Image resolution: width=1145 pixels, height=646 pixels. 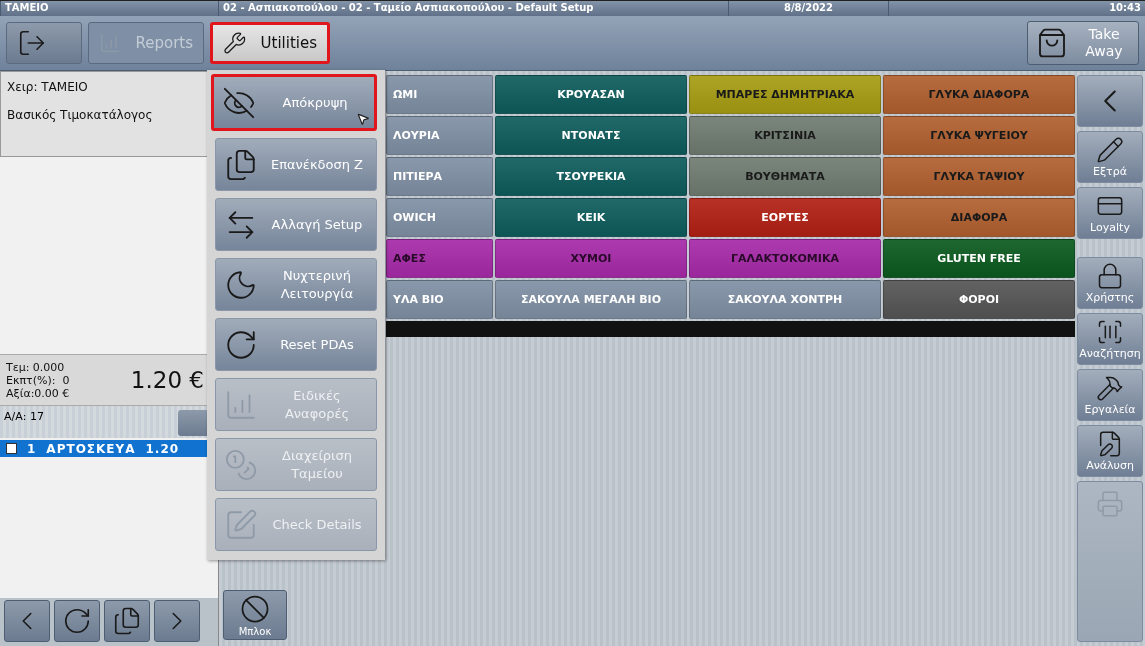 What do you see at coordinates (1110, 388) in the screenshot?
I see `tools-icon` at bounding box center [1110, 388].